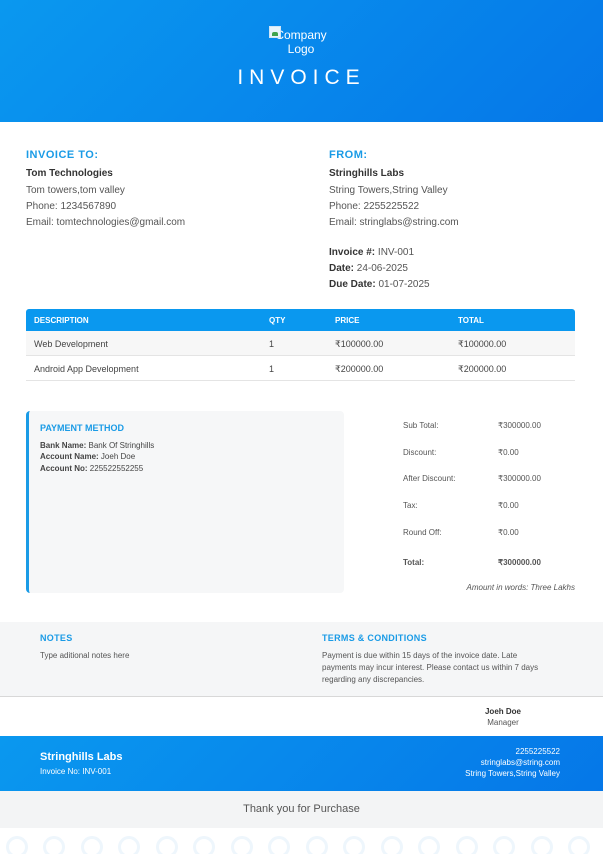 This screenshot has width=603, height=854. What do you see at coordinates (275, 32) in the screenshot?
I see `broken-image-icon` at bounding box center [275, 32].